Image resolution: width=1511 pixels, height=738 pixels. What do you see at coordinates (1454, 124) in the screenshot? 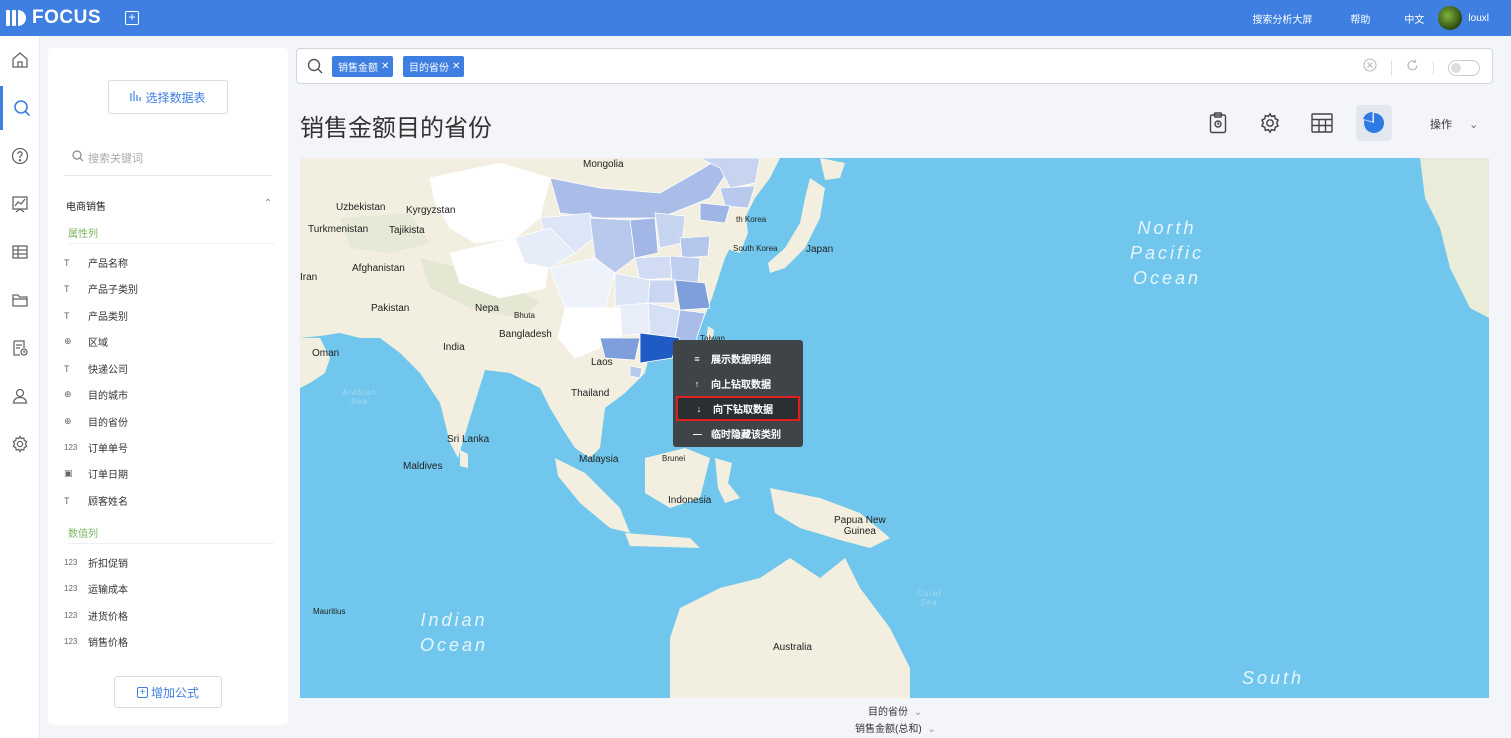
I see `operations-dropdown: 操作 ⌄` at bounding box center [1454, 124].